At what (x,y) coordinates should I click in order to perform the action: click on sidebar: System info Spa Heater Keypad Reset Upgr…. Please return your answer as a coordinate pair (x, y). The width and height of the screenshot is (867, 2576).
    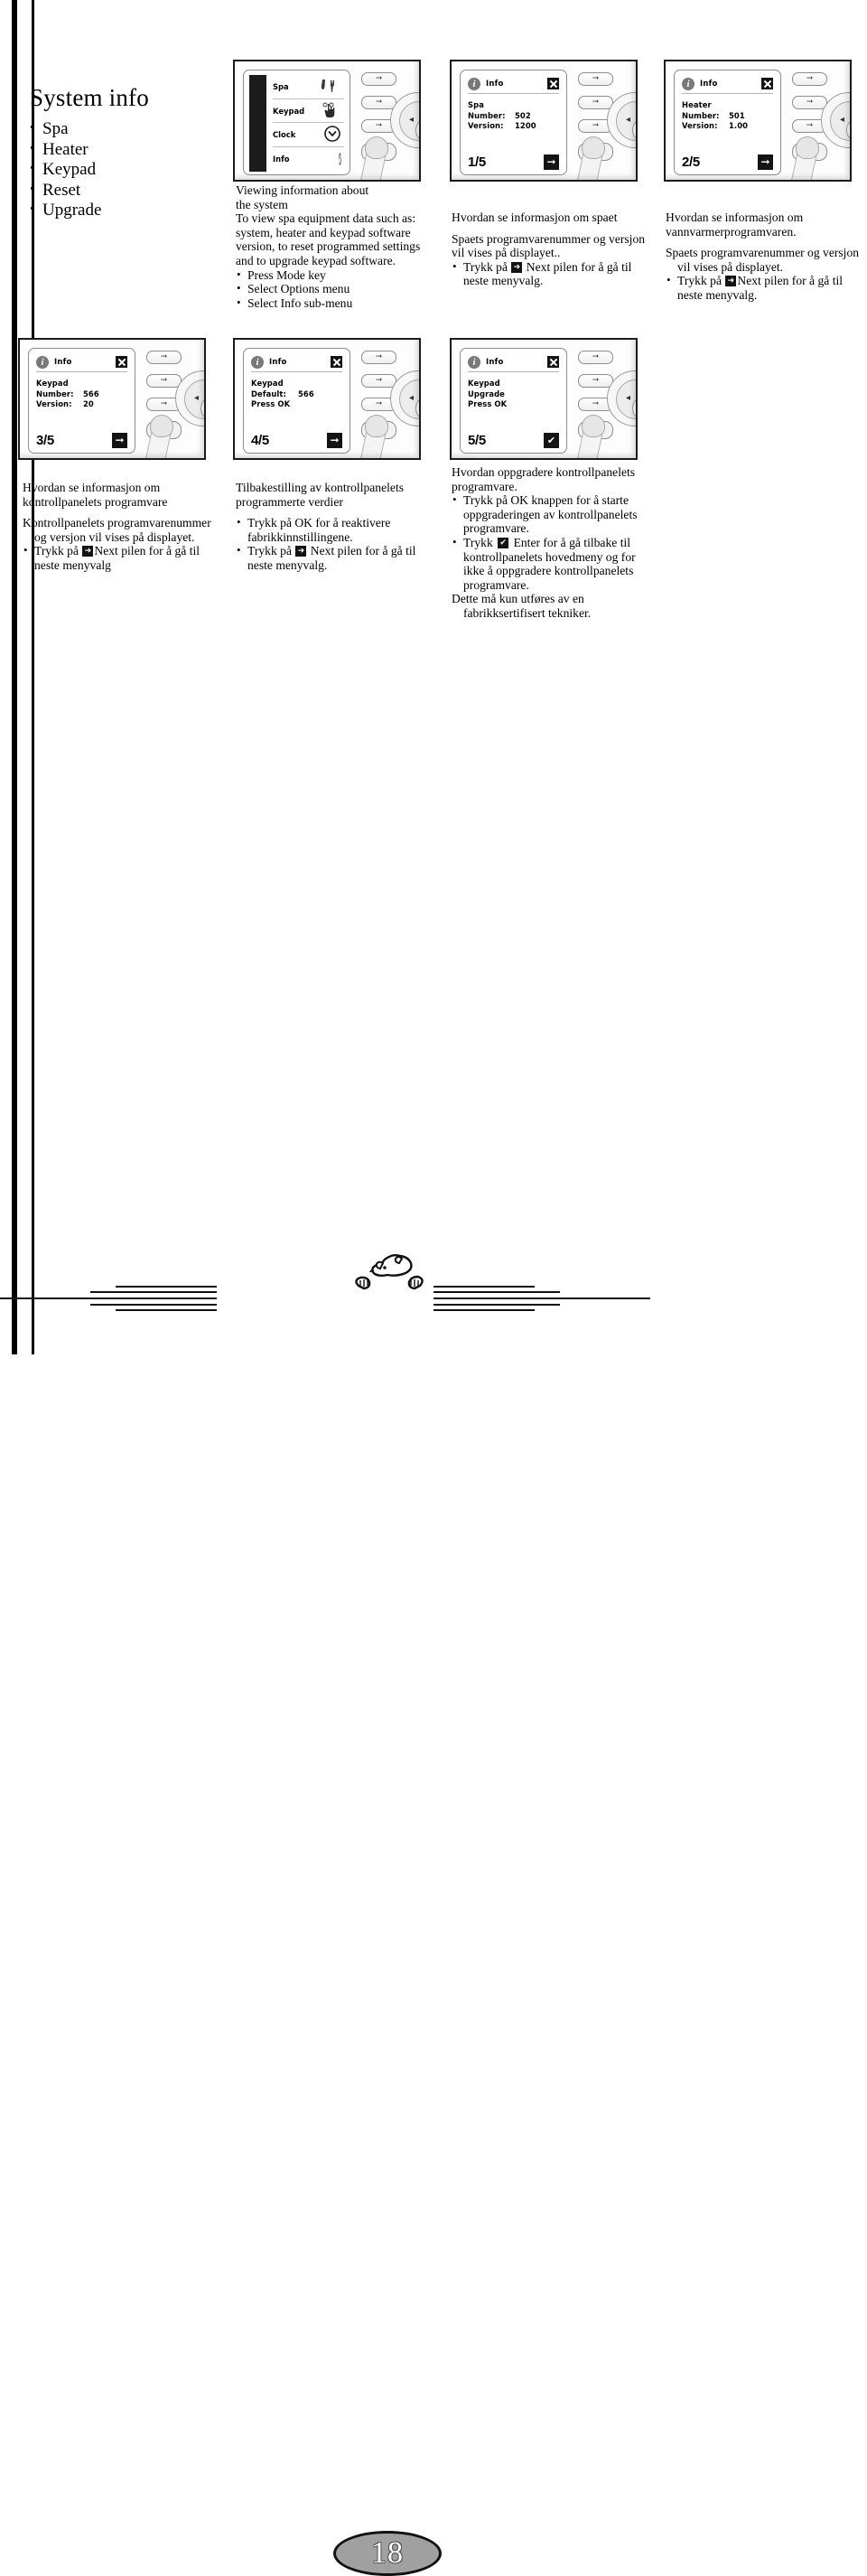
    Looking at the image, I should click on (120, 152).